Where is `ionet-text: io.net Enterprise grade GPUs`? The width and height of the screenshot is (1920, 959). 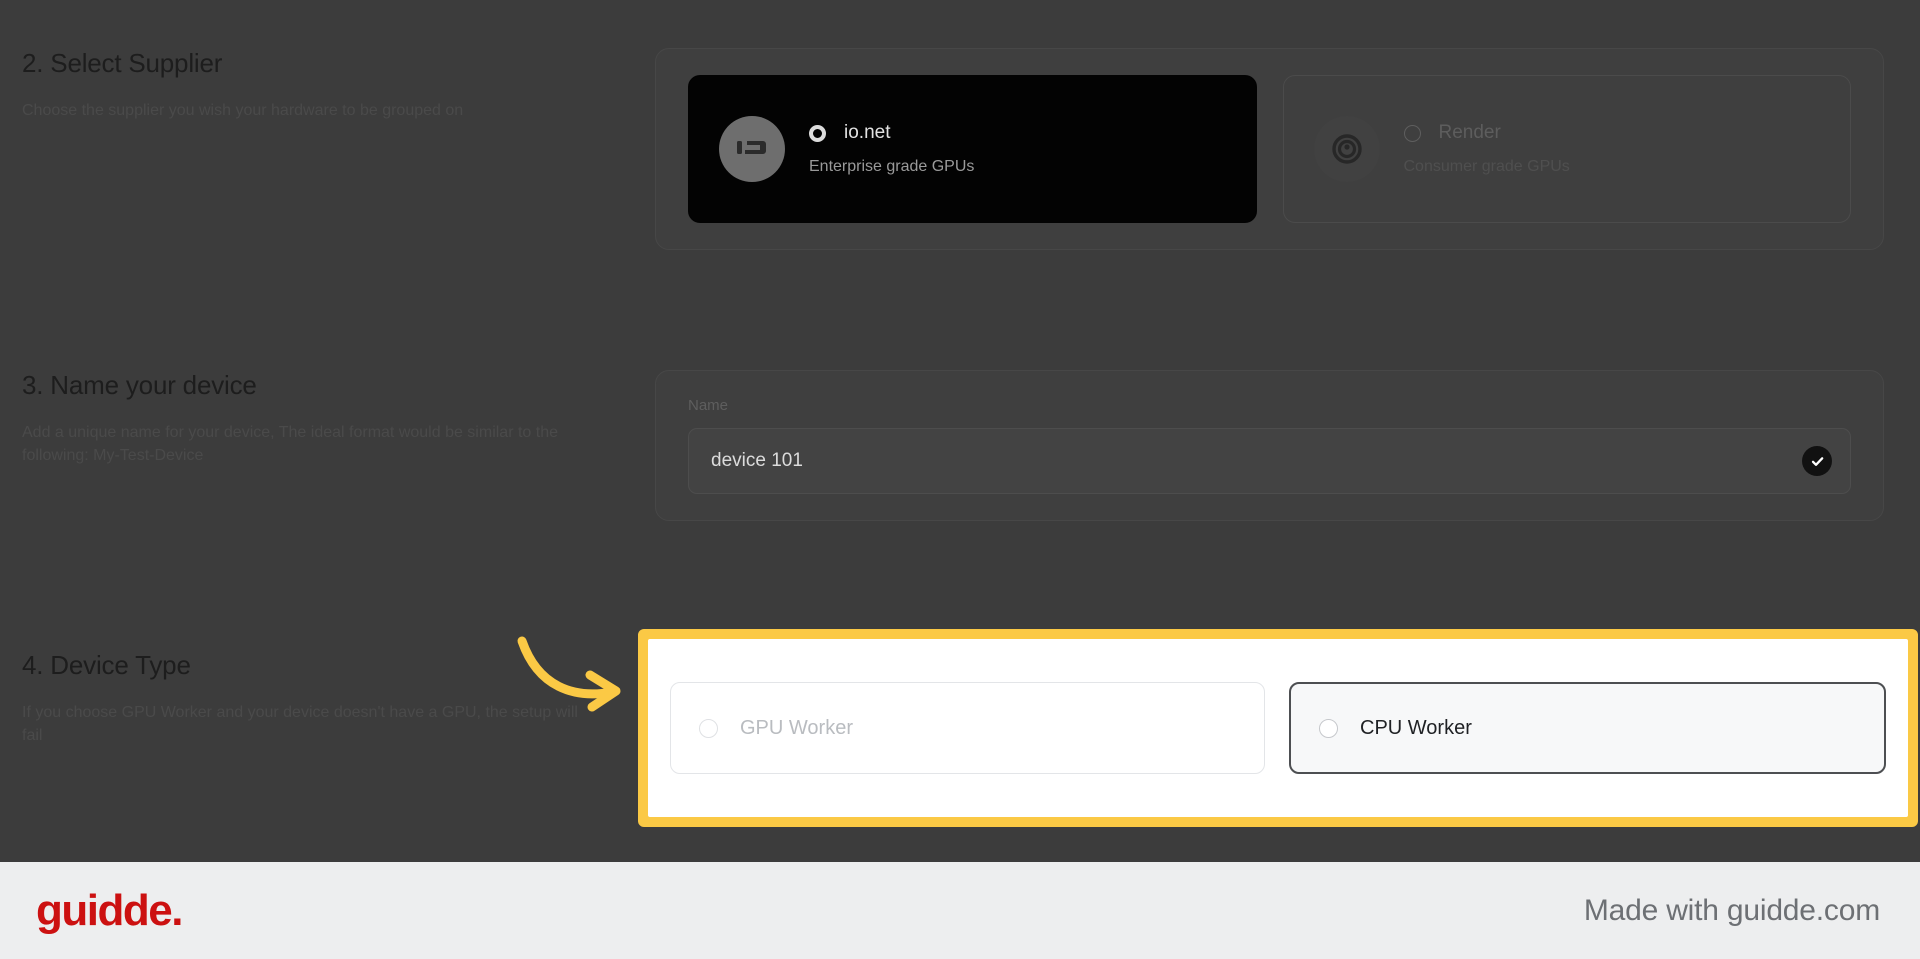 ionet-text: io.net Enterprise grade GPUs is located at coordinates (891, 149).